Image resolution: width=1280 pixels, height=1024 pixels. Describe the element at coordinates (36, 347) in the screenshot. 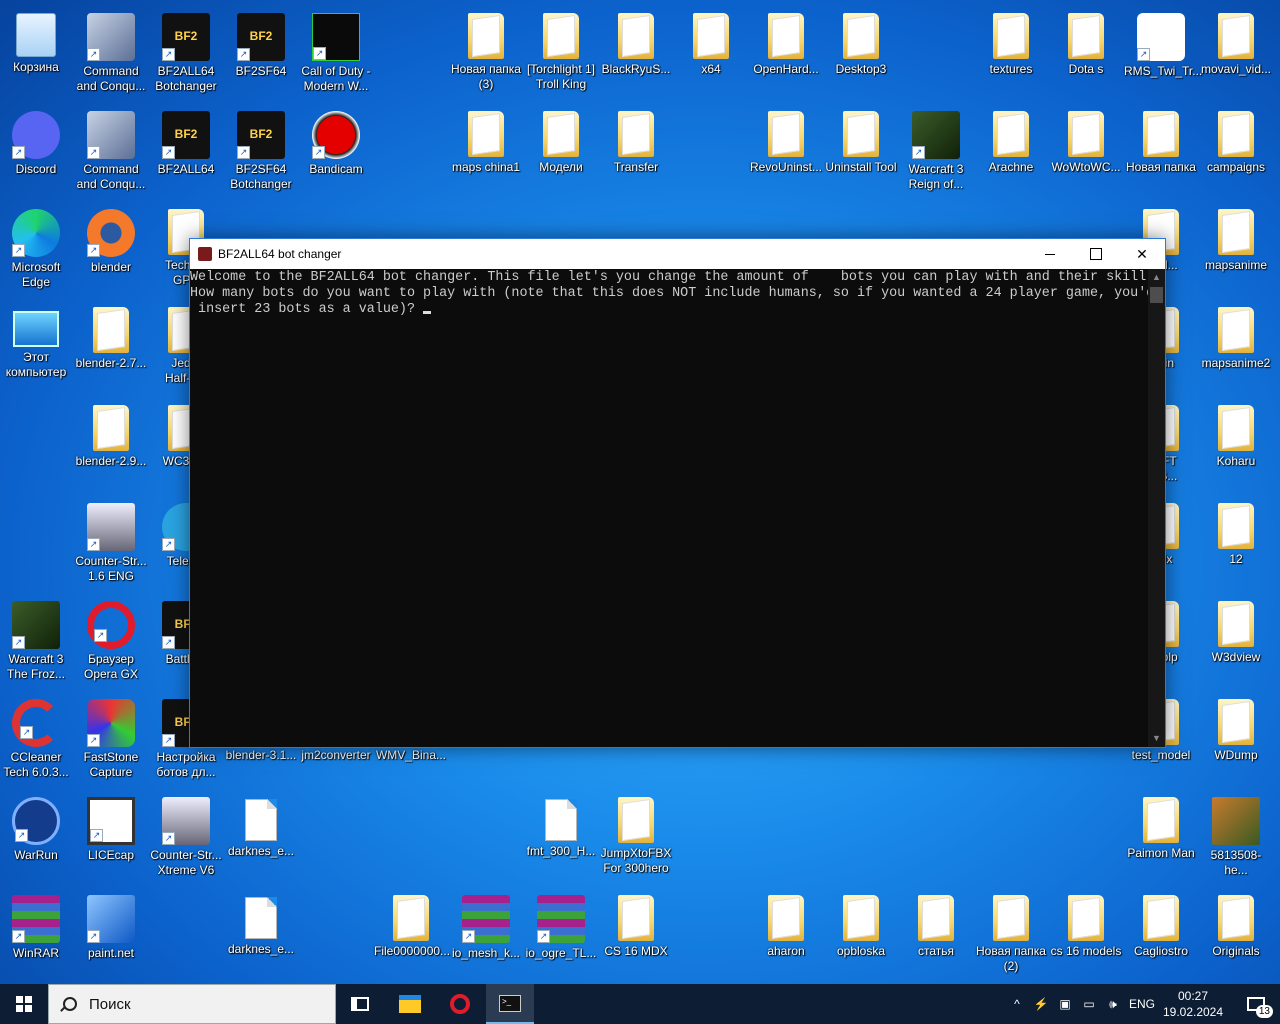

I see `desktop-icon: Этот компьютер` at that location.